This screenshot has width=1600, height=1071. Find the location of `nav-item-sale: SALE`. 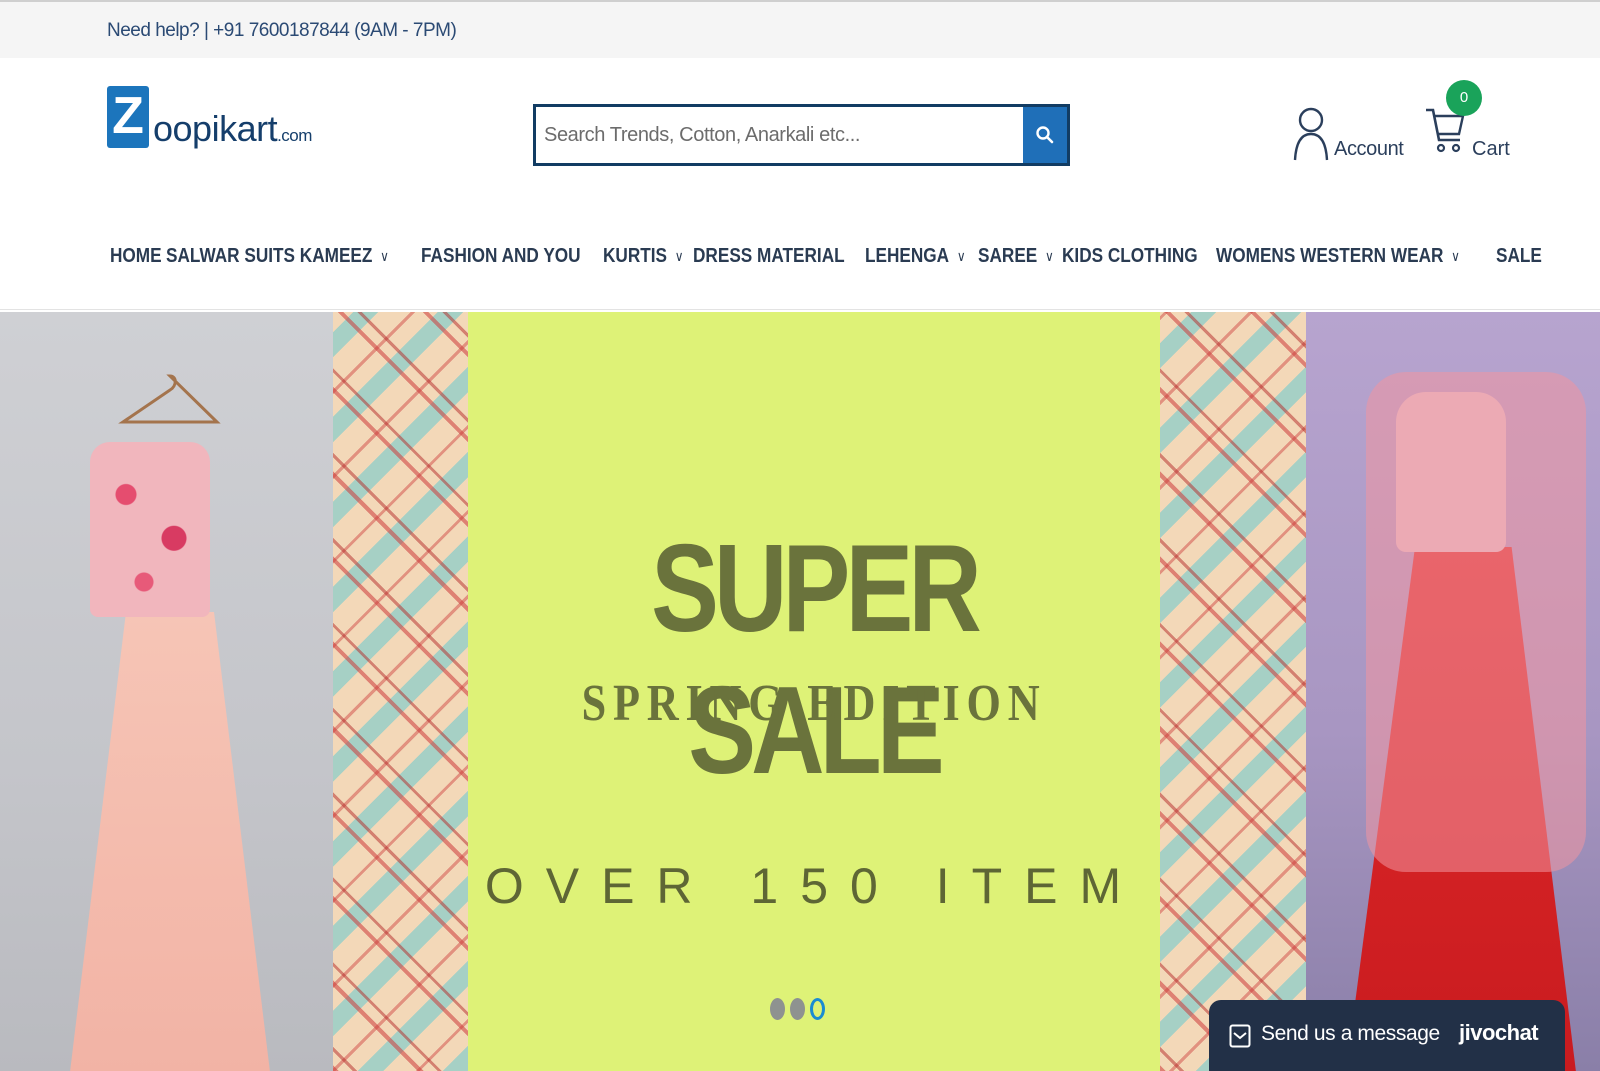

nav-item-sale: SALE is located at coordinates (1519, 256).